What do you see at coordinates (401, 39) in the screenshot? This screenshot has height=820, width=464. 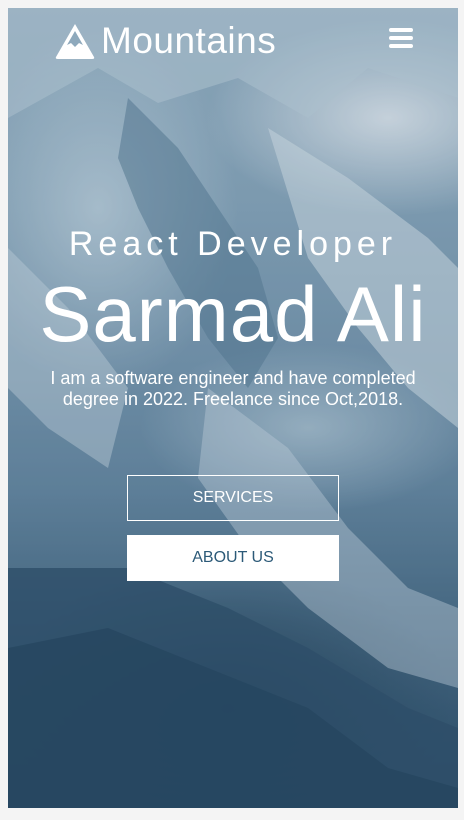 I see `hamburger-menu-icon` at bounding box center [401, 39].